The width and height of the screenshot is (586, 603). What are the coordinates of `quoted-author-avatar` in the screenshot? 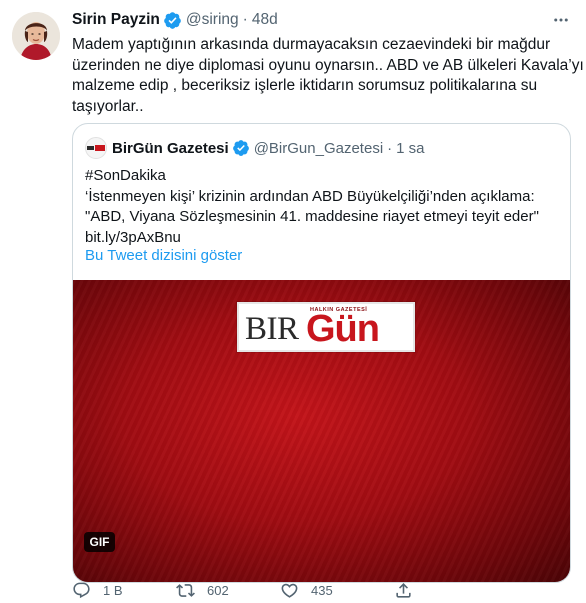 It's located at (96, 148).